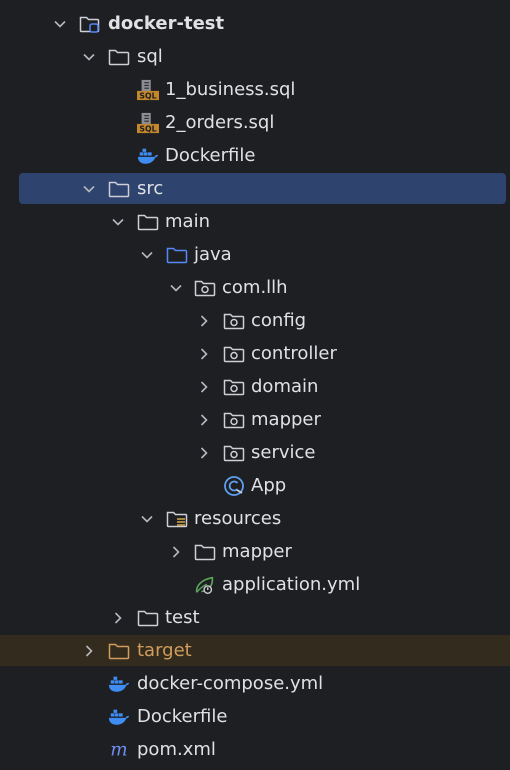 The height and width of the screenshot is (770, 510). Describe the element at coordinates (166, 23) in the screenshot. I see `tree-node-label: docker-test` at that location.